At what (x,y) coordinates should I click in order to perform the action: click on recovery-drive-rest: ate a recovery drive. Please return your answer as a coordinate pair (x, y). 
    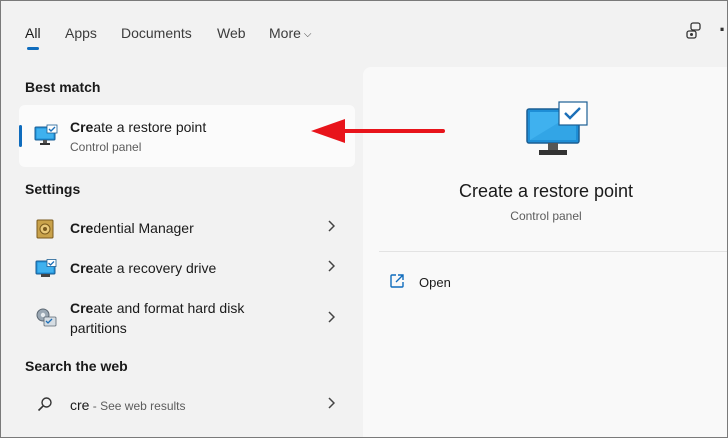
    Looking at the image, I should click on (155, 268).